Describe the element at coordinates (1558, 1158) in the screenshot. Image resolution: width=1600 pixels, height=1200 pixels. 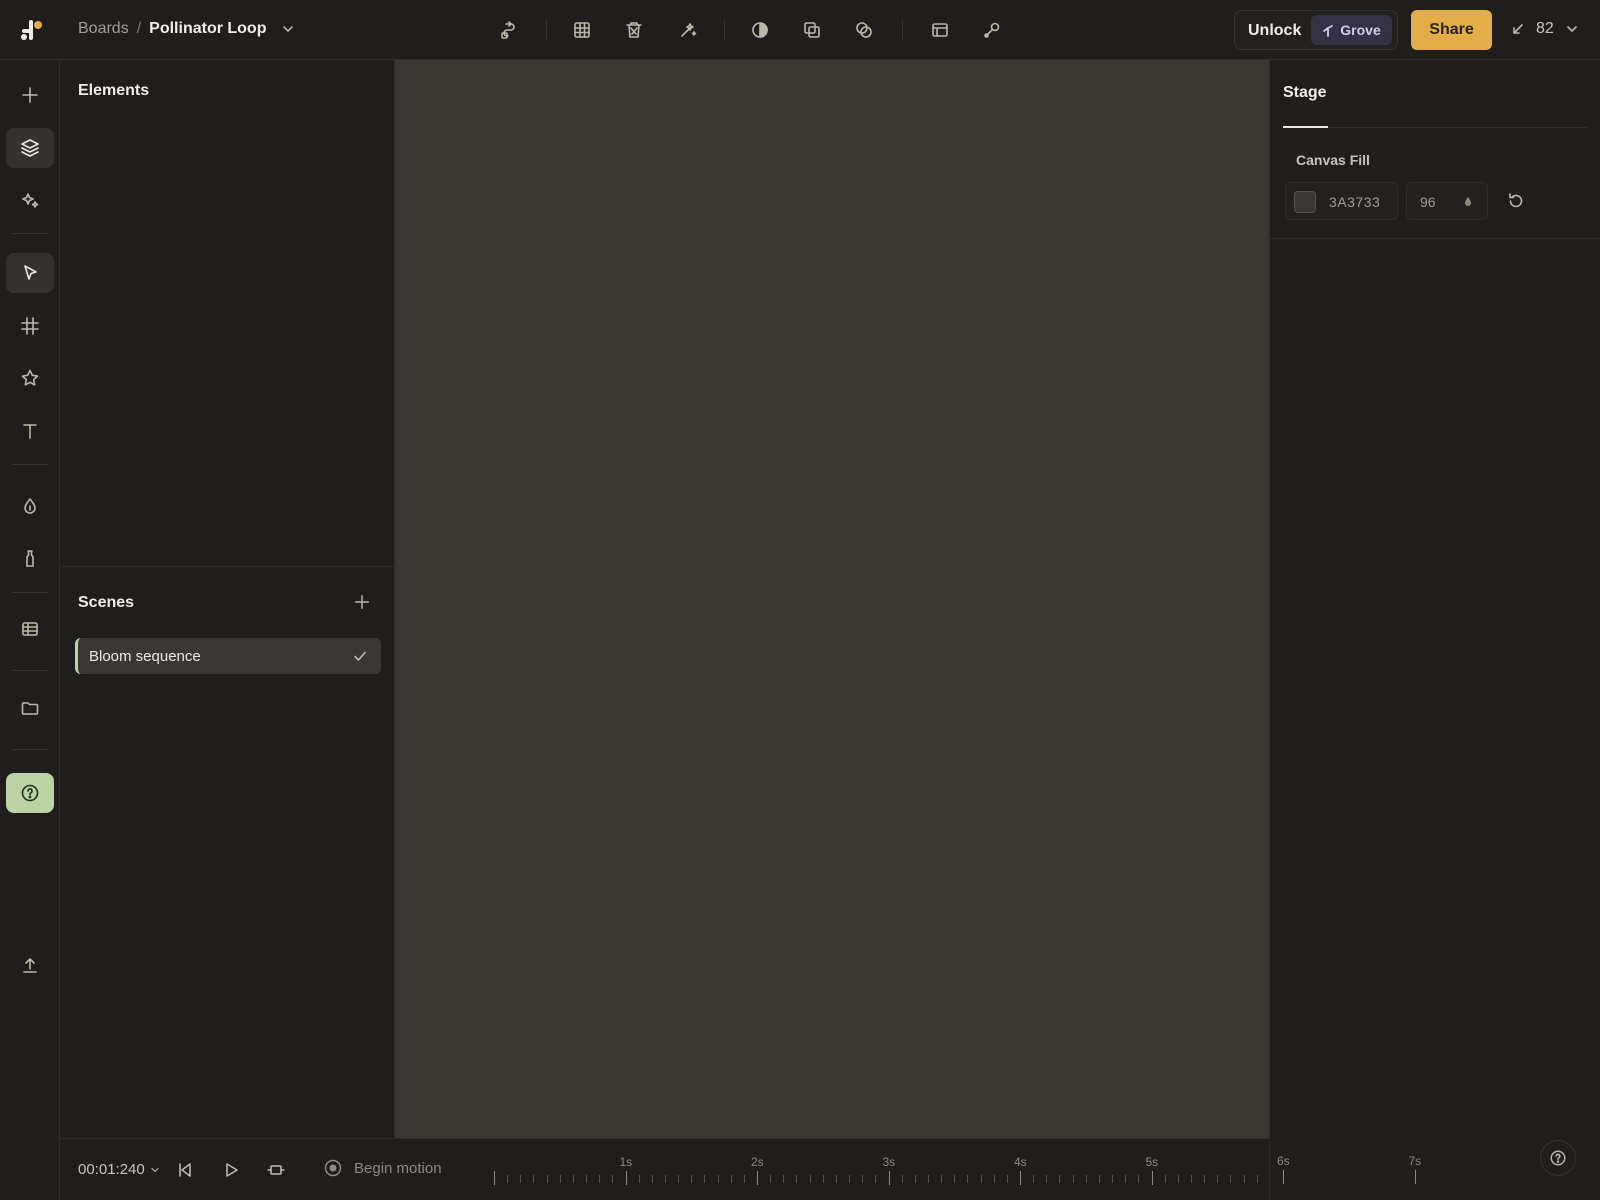
I see `help-floating-button` at that location.